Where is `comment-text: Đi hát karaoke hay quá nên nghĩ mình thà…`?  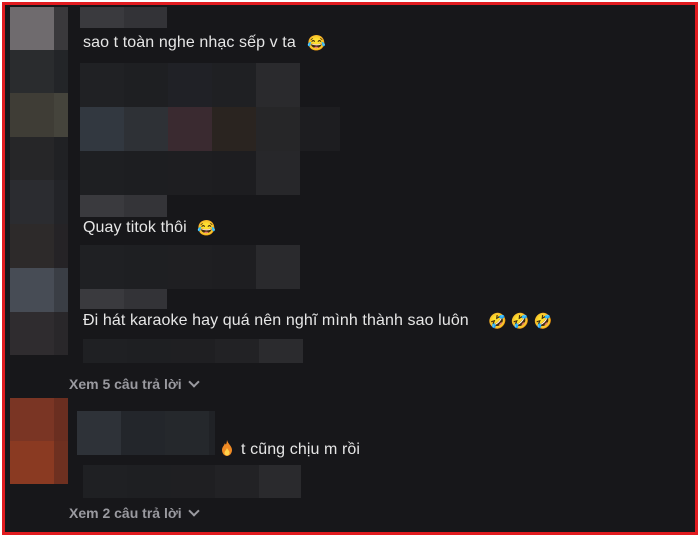 comment-text: Đi hát karaoke hay quá nên nghĩ mình thà… is located at coordinates (276, 320).